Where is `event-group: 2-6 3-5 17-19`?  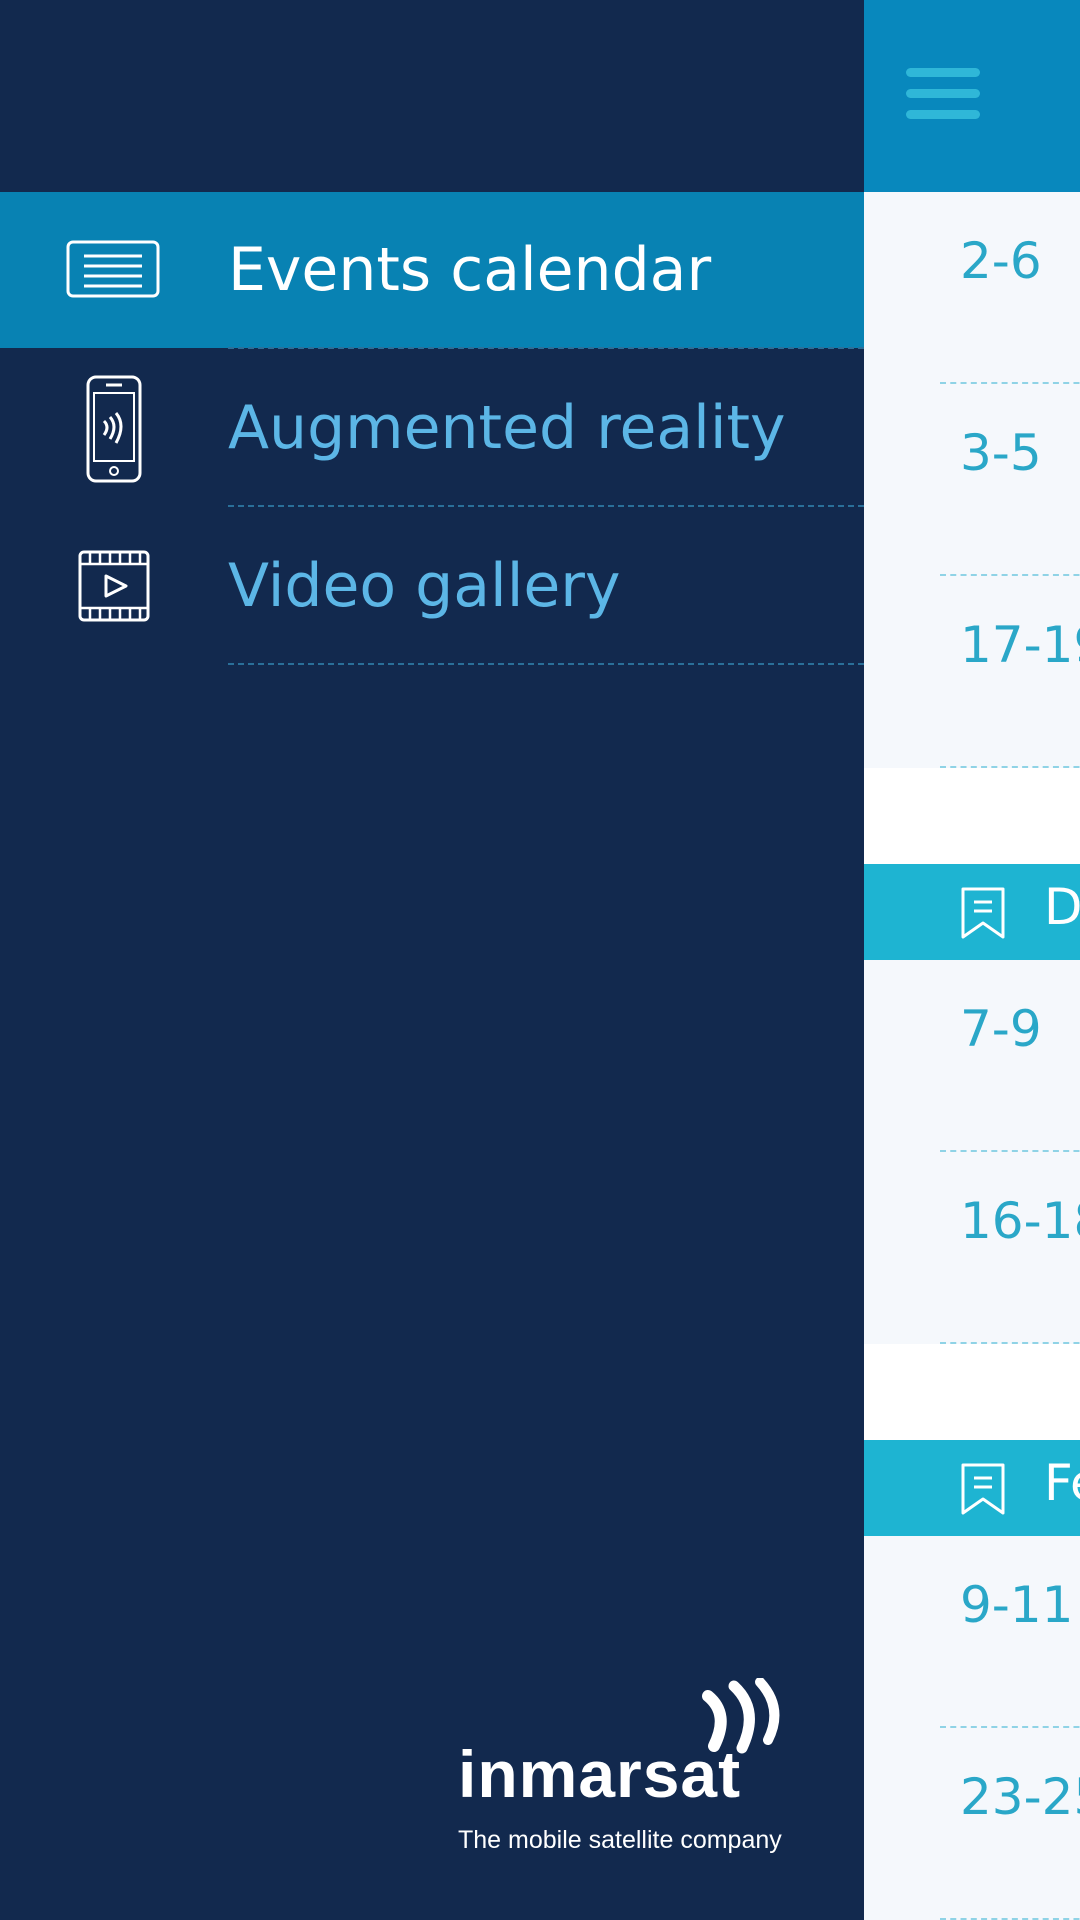 event-group: 2-6 3-5 17-19 is located at coordinates (972, 480).